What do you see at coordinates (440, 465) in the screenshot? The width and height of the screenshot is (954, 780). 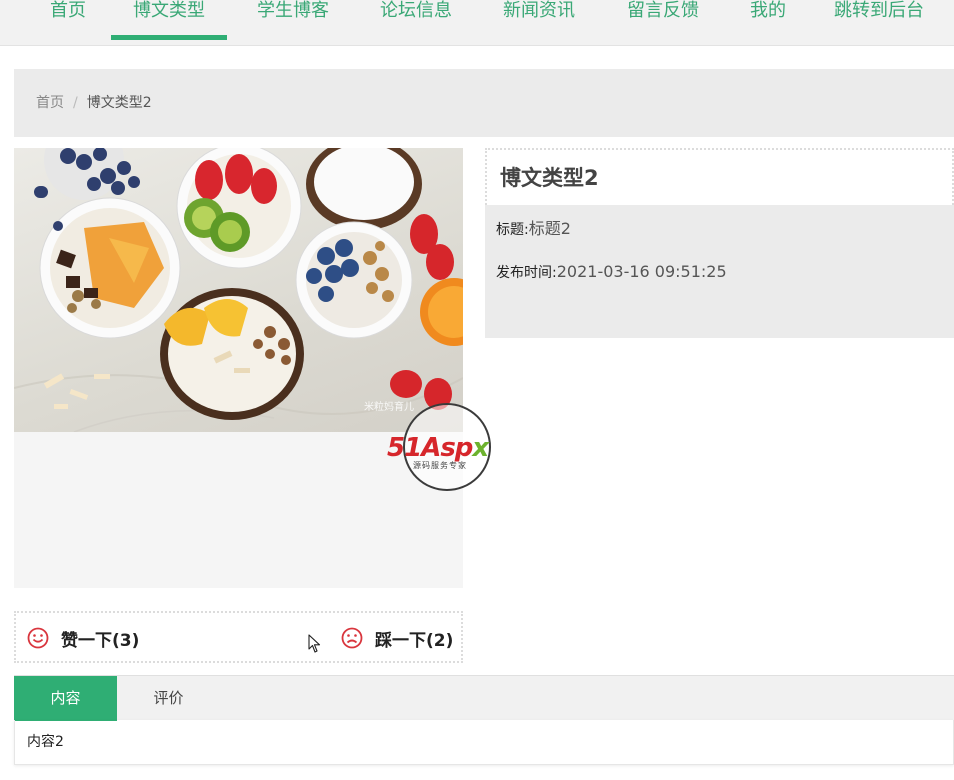 I see `watermark-tagline: 源码服务专家` at bounding box center [440, 465].